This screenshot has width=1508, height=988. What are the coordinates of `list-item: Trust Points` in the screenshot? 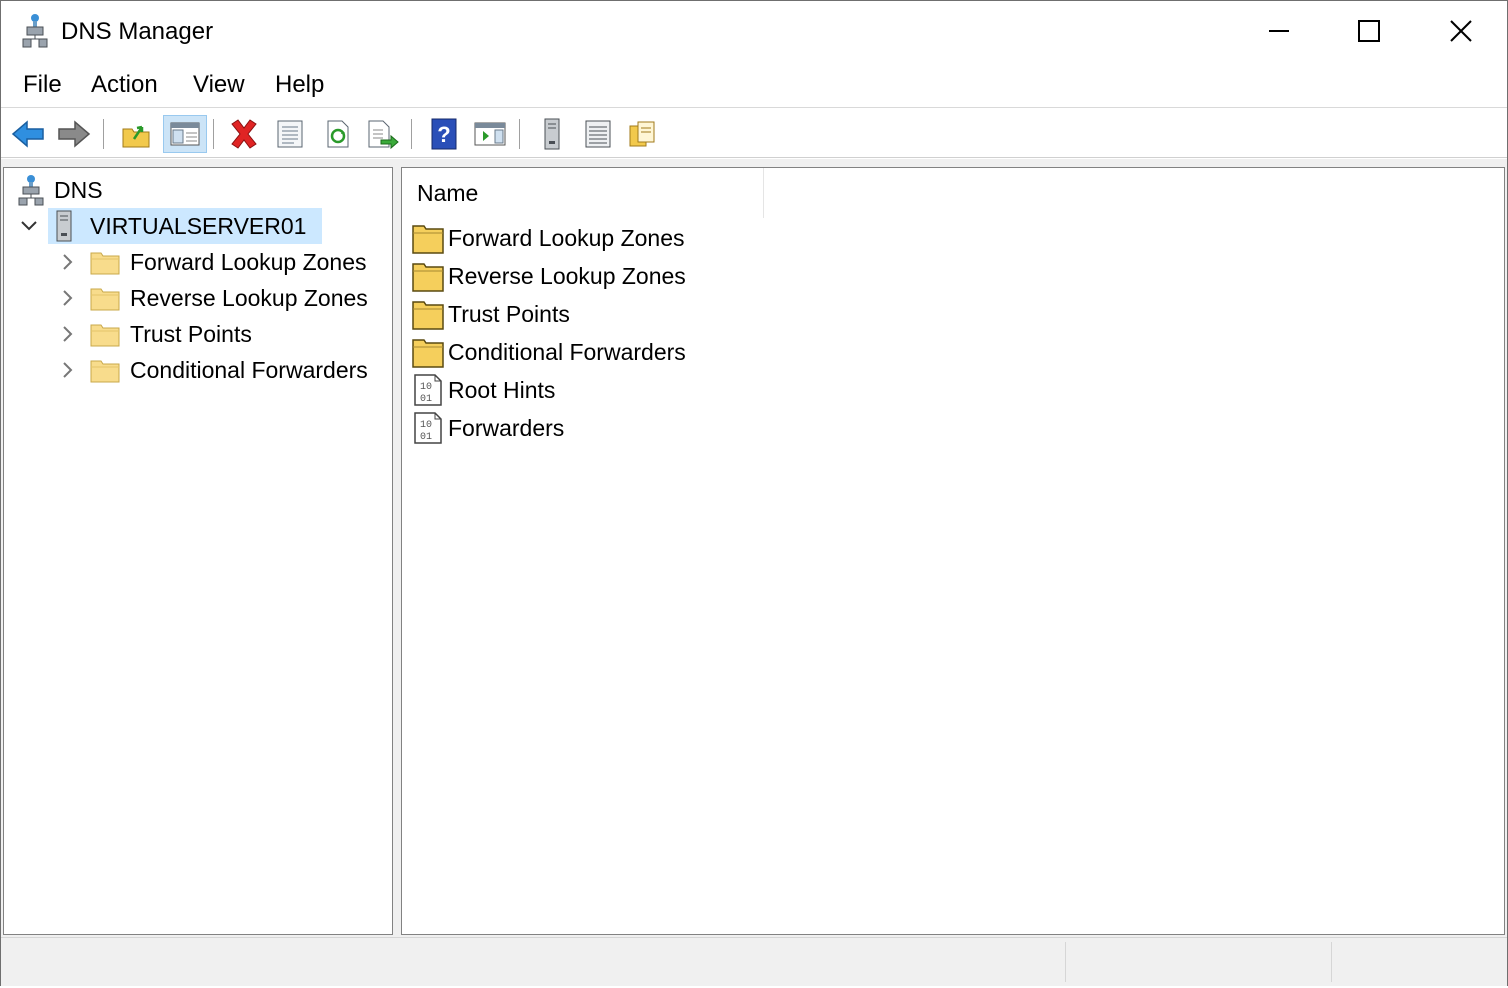 It's located at (491, 314).